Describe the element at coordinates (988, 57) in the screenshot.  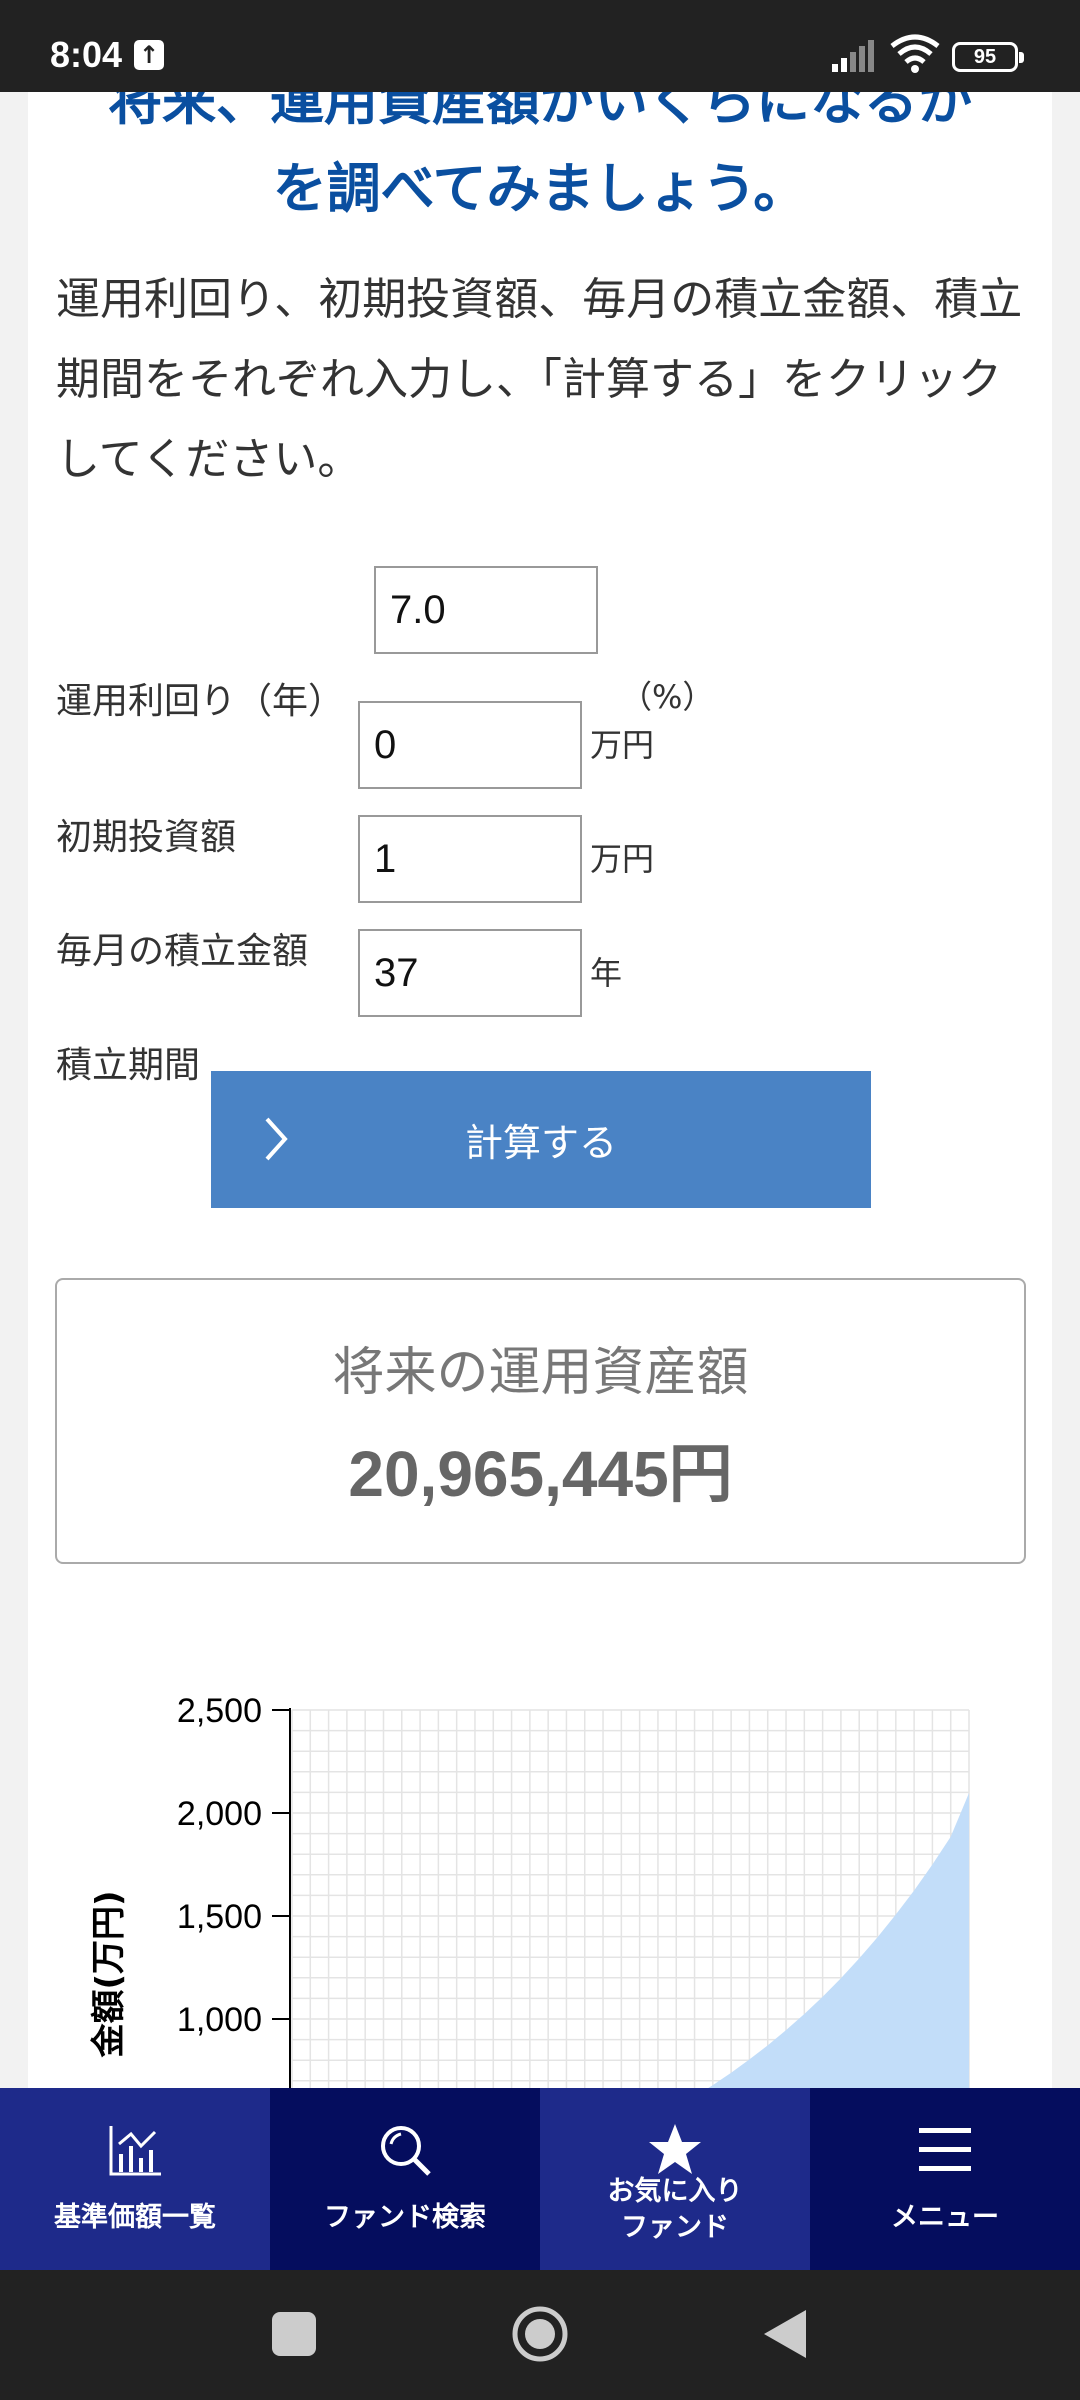
I see `battery-icon: 95` at that location.